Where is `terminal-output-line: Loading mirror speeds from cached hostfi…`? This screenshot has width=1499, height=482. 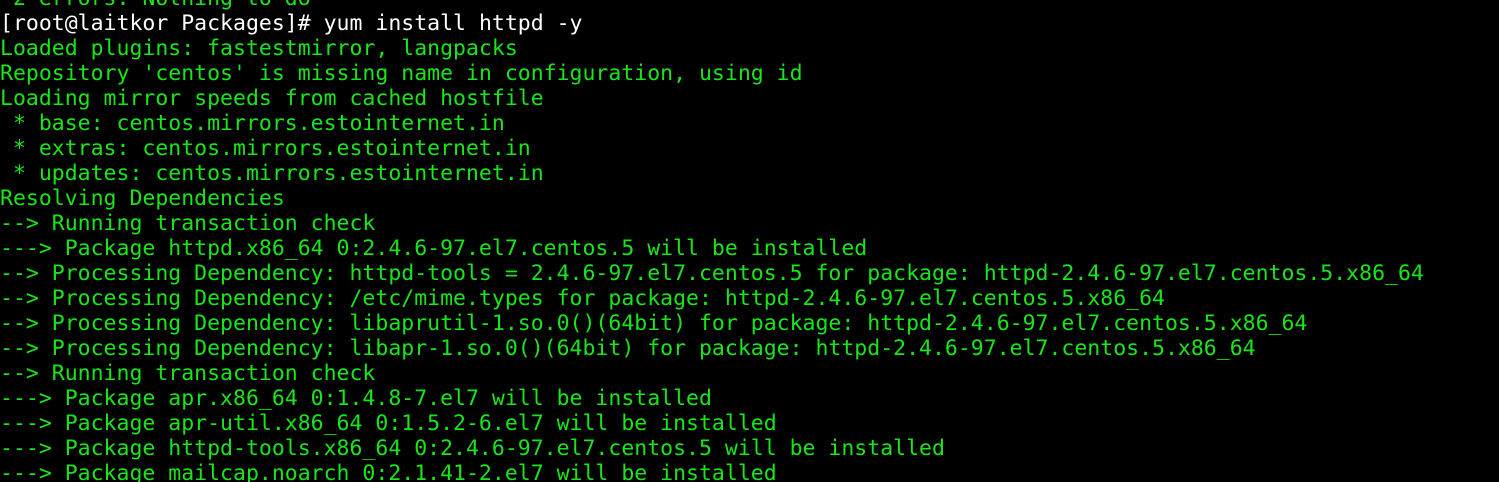
terminal-output-line: Loading mirror speeds from cached hostfi… is located at coordinates (272, 98).